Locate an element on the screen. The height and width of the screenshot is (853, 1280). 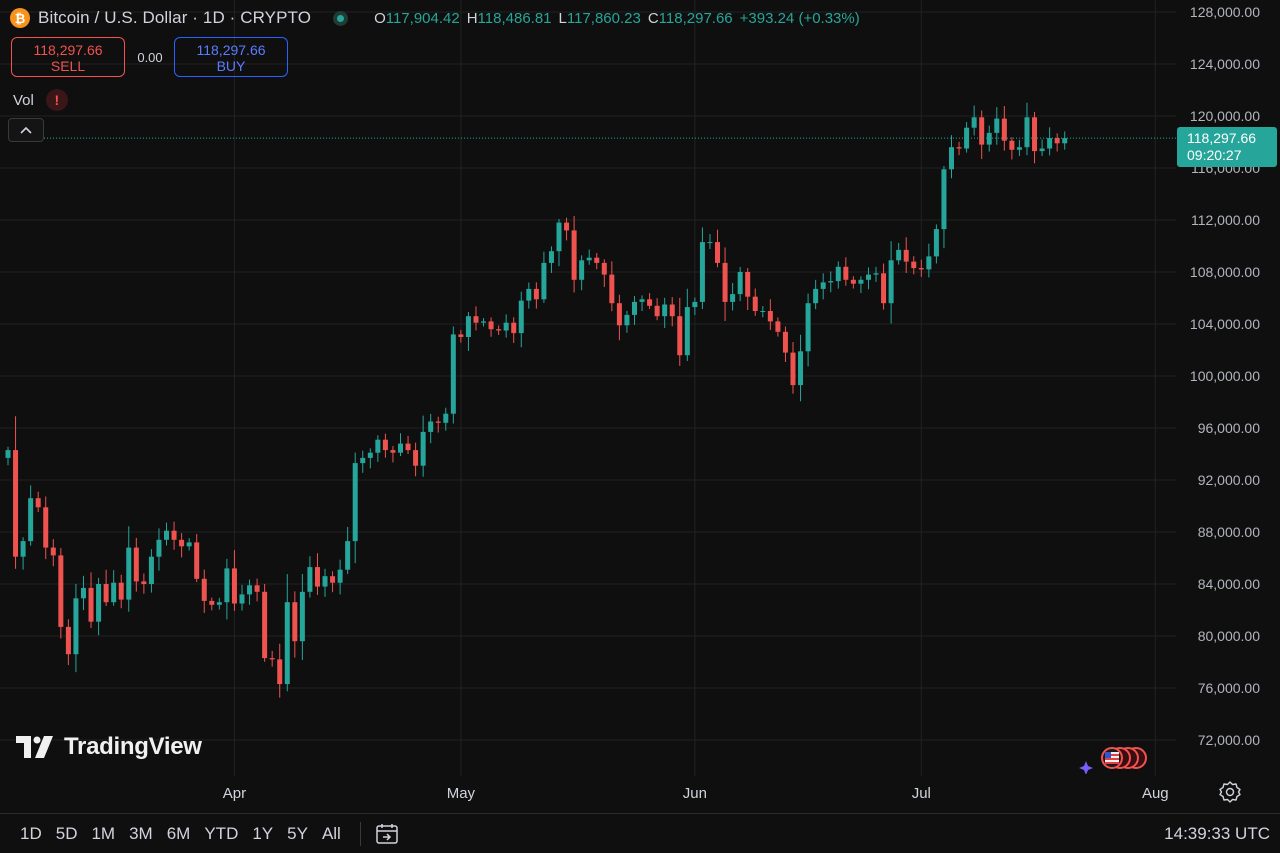
bar-countdown: 09:20:27 is located at coordinates (1214, 155).